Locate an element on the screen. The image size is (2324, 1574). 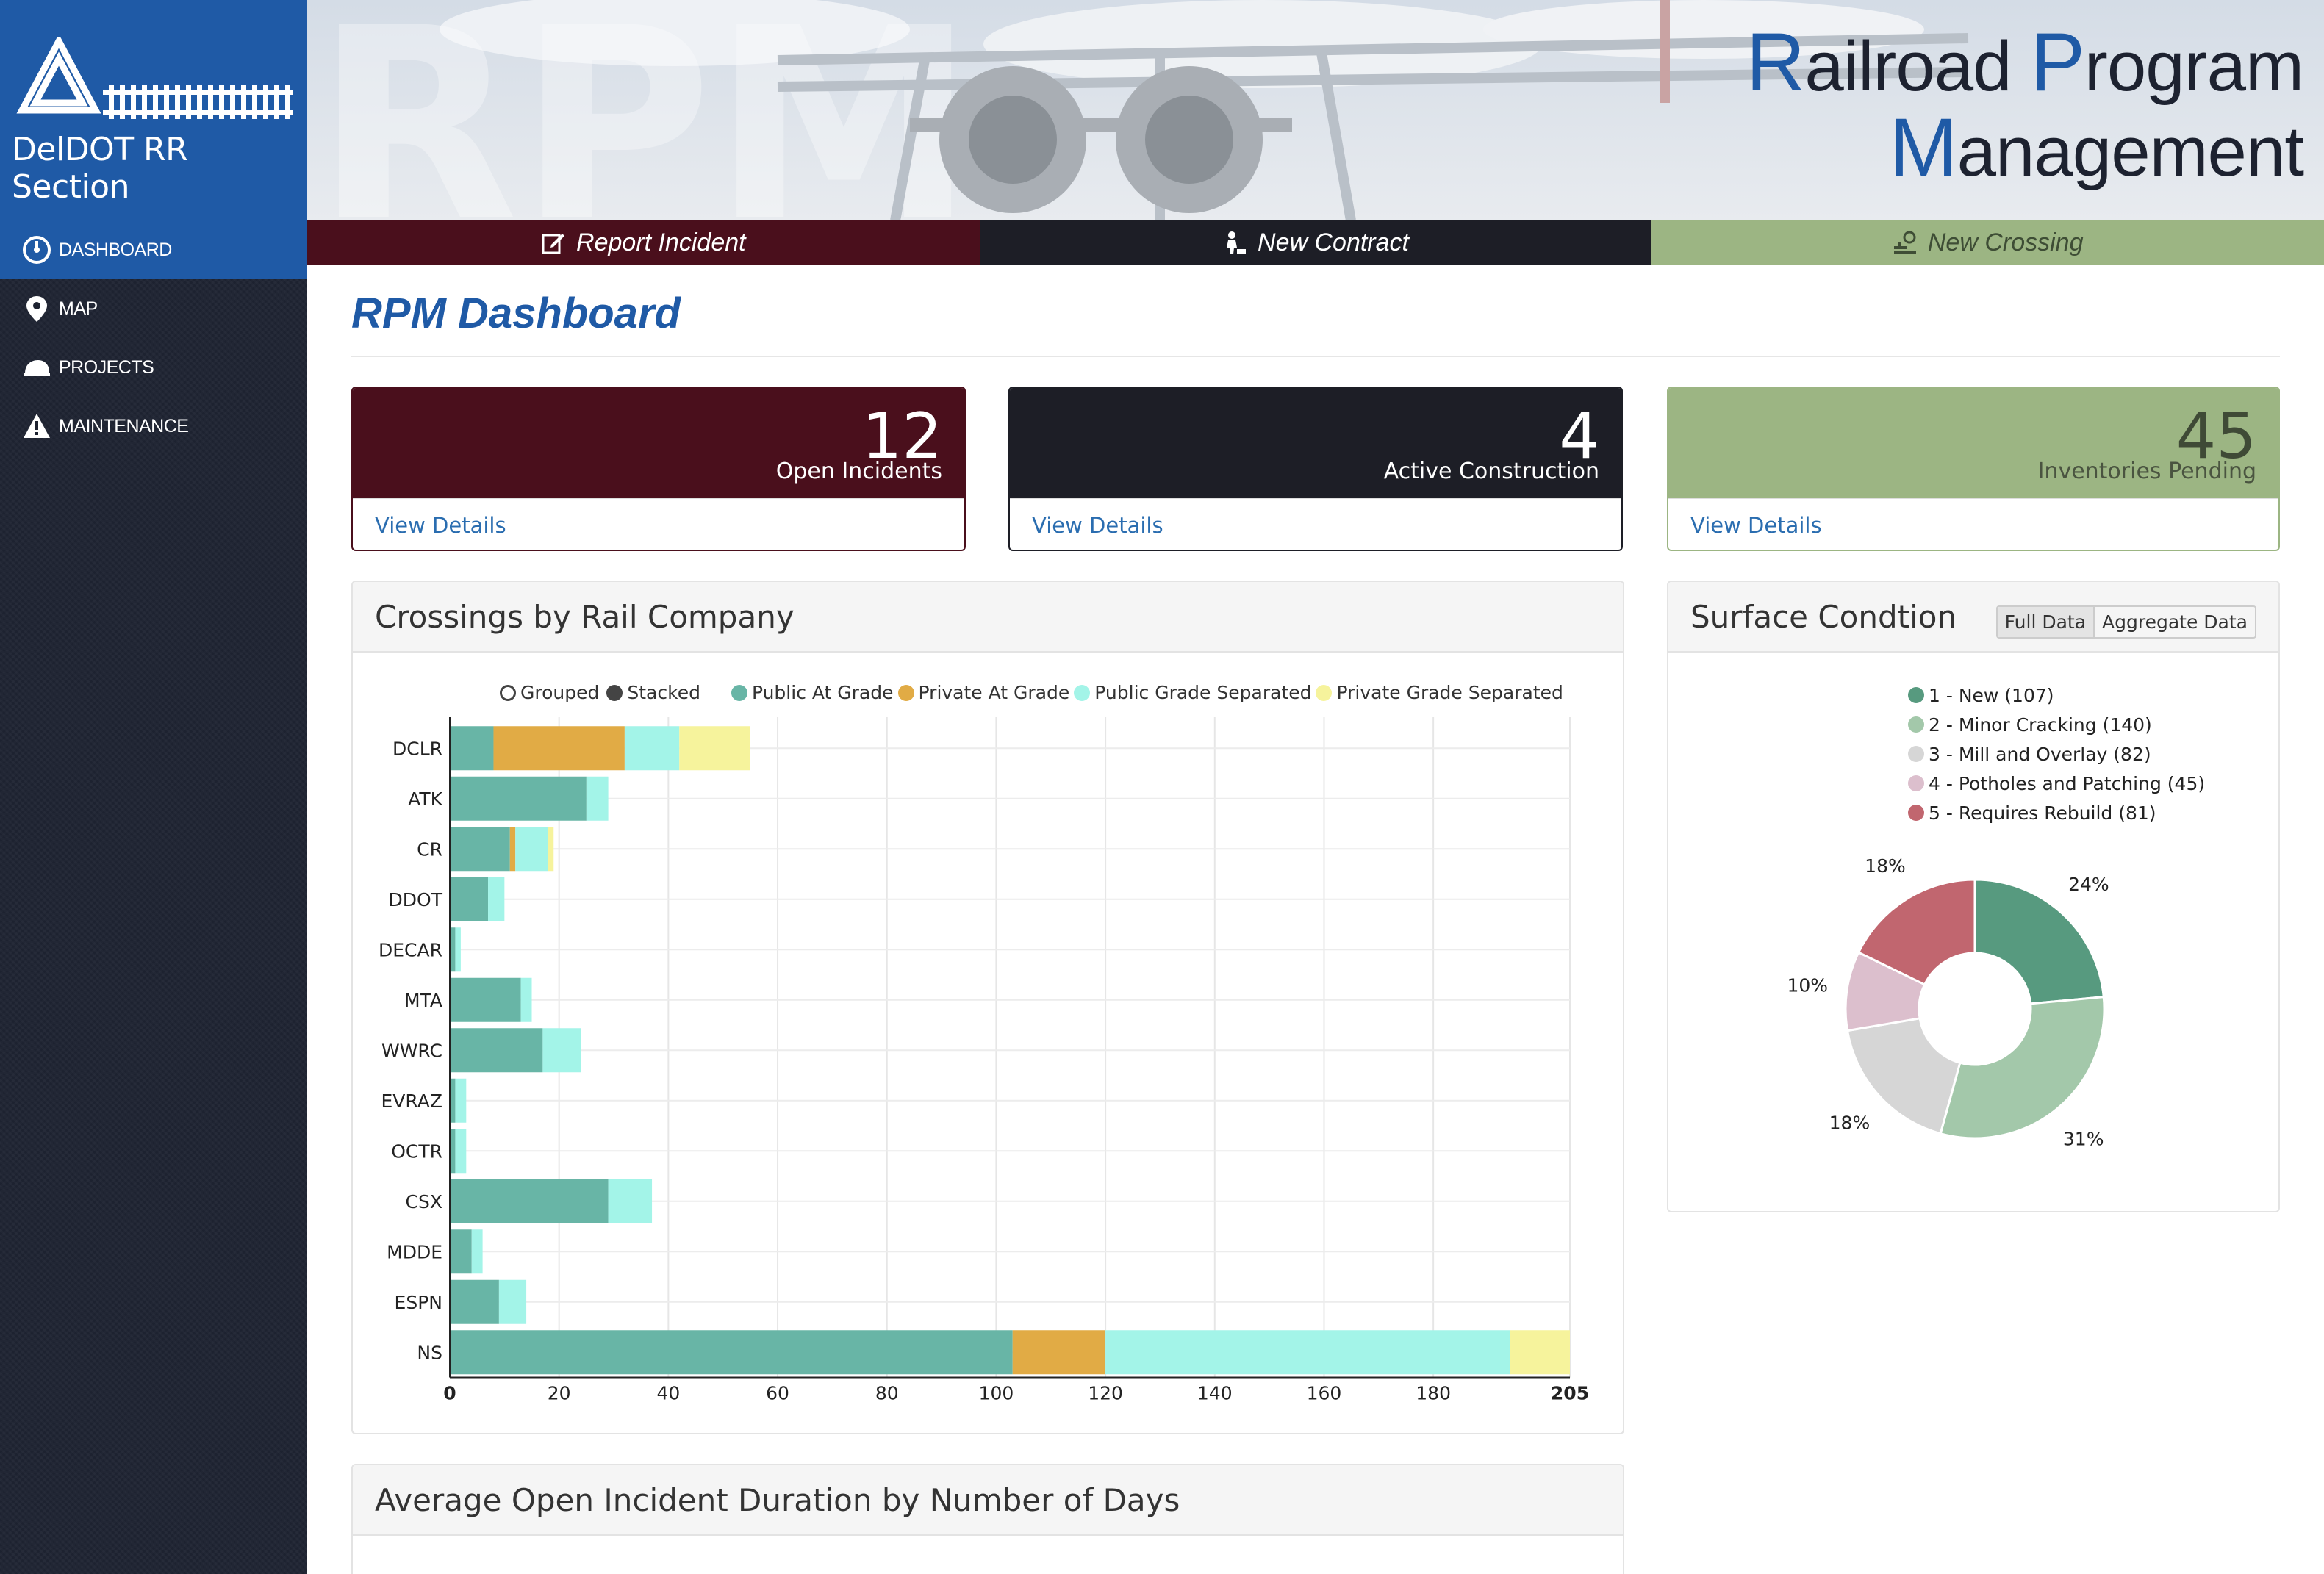
dashboard-icon is located at coordinates (37, 250).